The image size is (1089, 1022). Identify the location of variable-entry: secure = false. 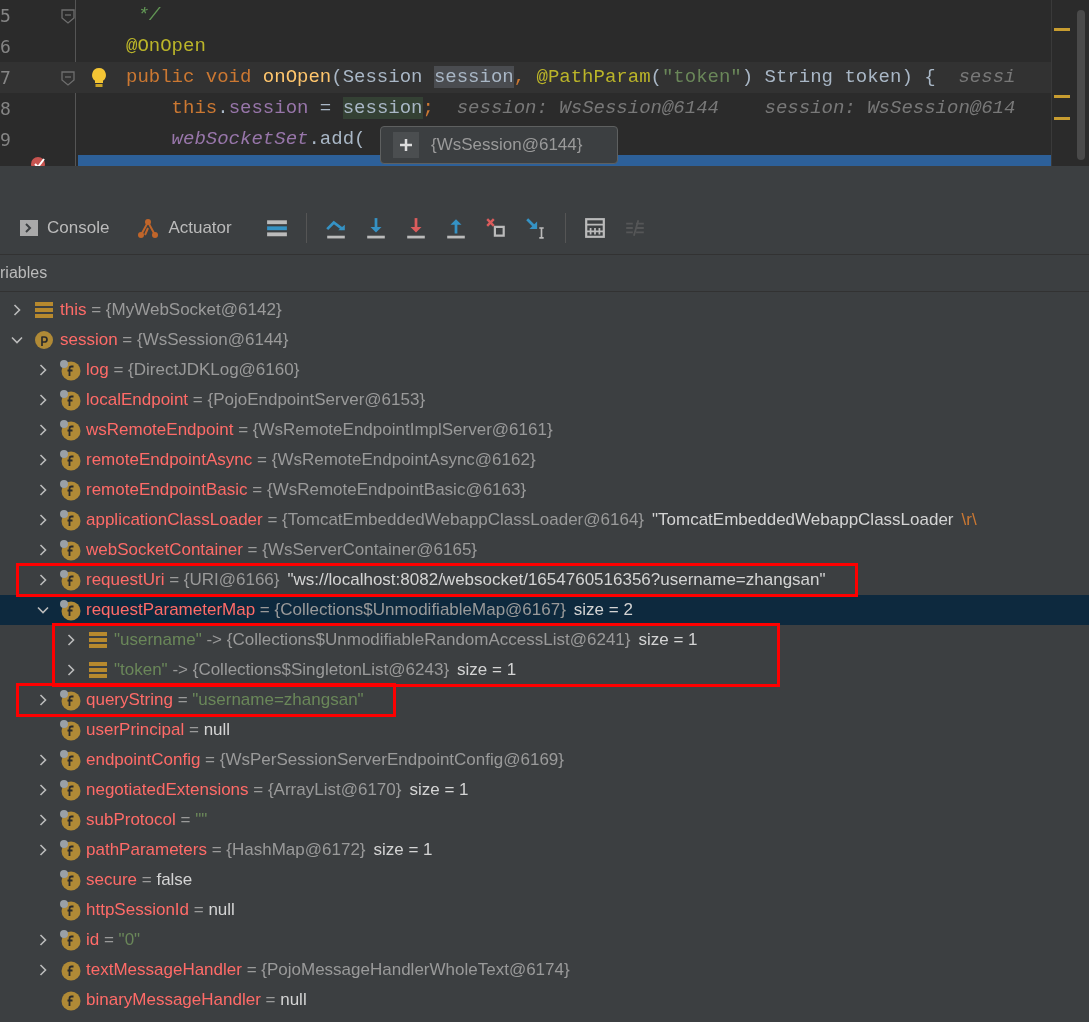
(139, 880).